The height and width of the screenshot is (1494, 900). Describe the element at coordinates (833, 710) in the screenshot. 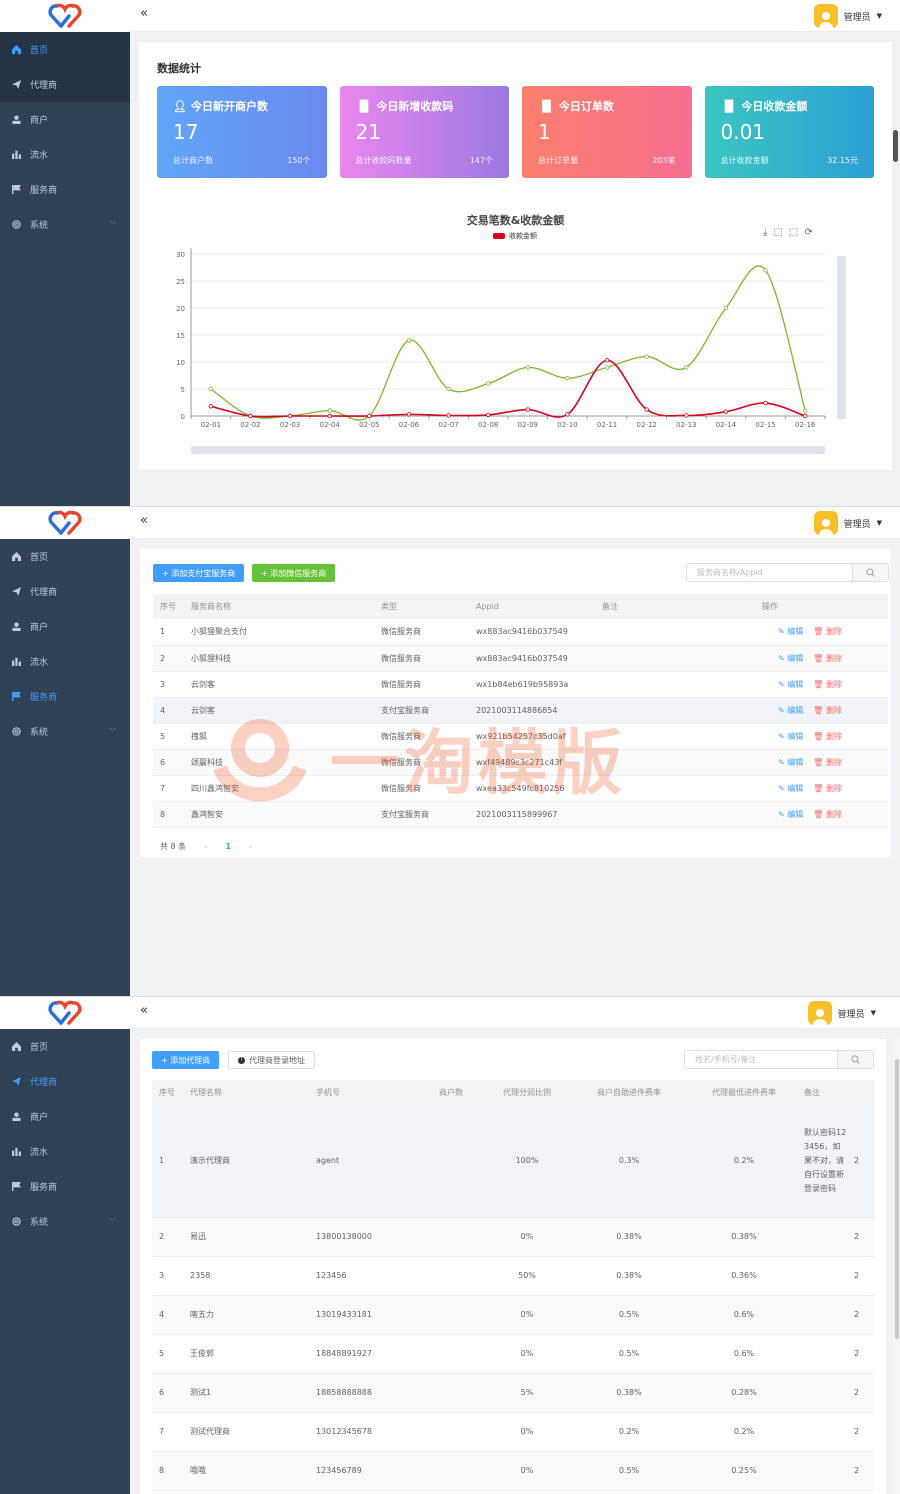

I see `delete-label: 删除` at that location.